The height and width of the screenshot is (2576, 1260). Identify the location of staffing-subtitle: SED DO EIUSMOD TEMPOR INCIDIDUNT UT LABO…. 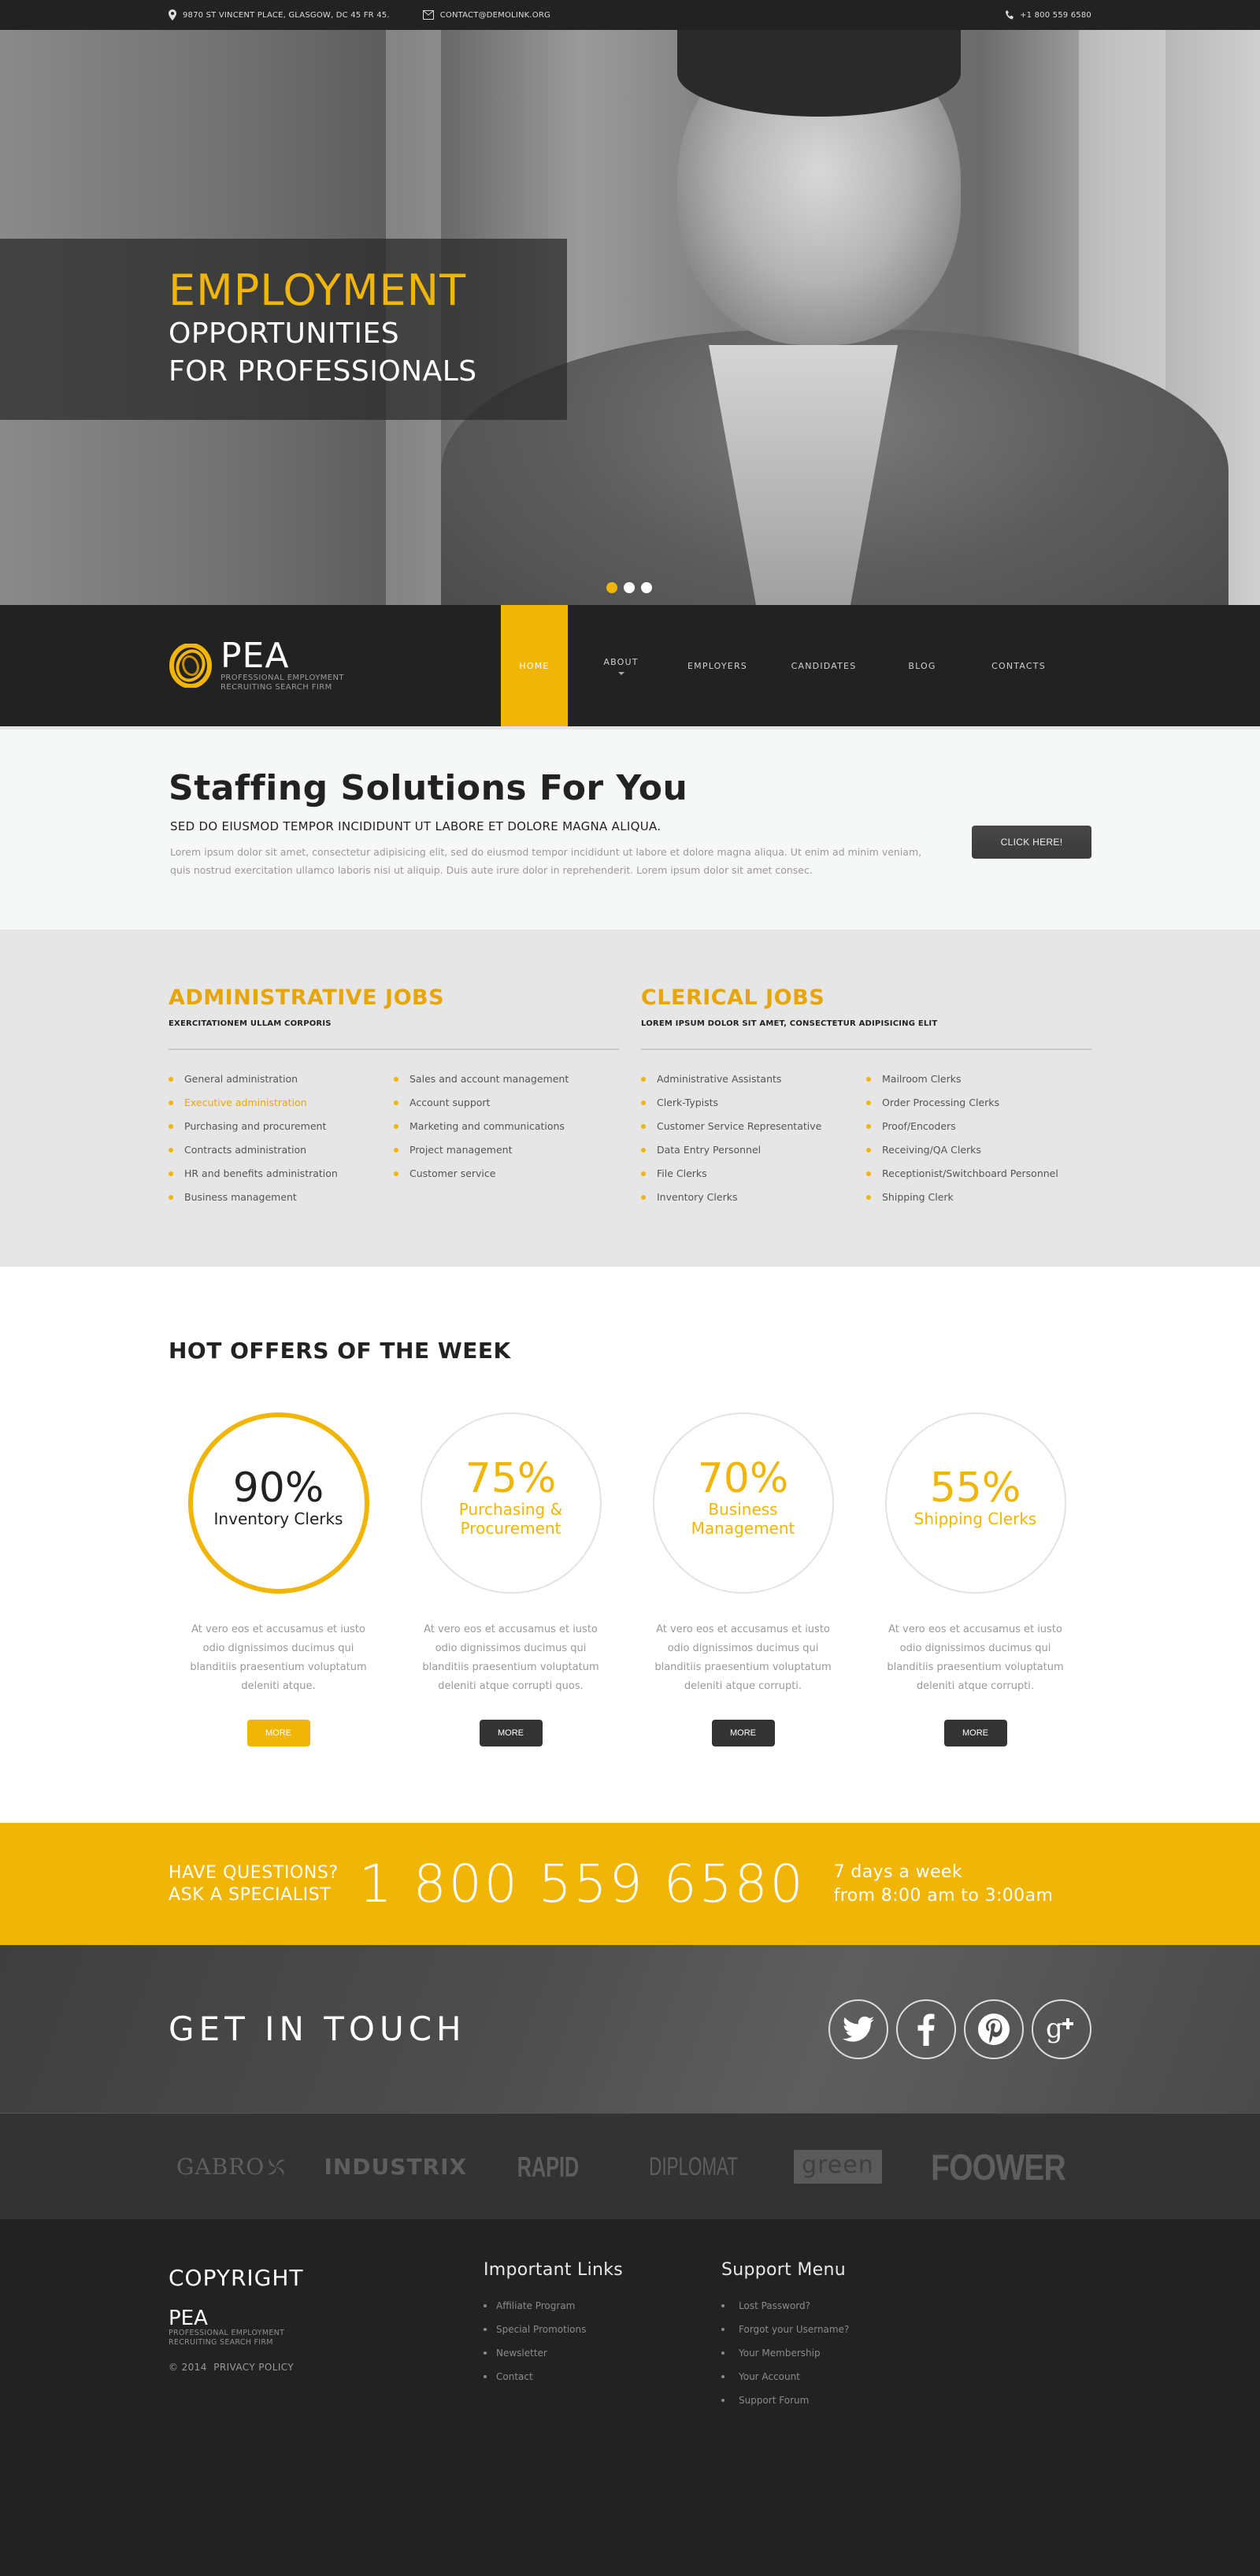
(416, 826).